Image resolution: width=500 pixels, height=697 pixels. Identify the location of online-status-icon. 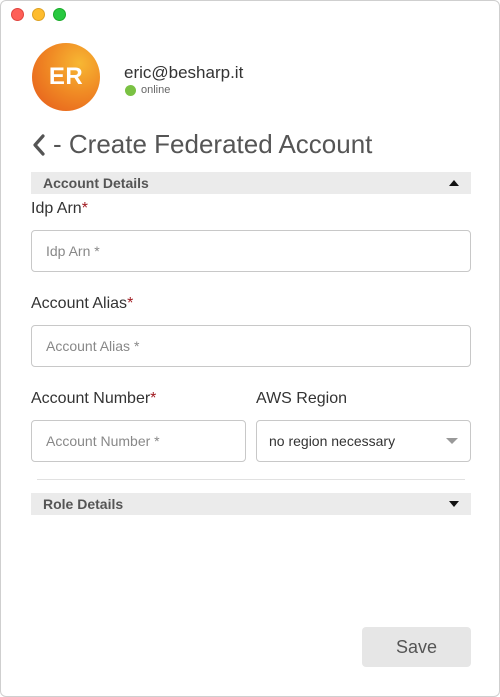
(130, 90).